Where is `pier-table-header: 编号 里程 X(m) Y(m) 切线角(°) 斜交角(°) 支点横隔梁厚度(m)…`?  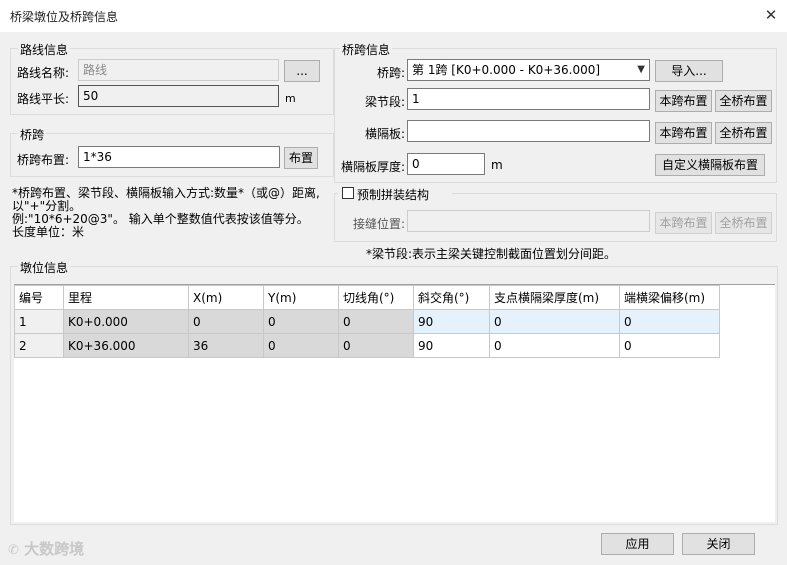 pier-table-header: 编号 里程 X(m) Y(m) 切线角(°) 斜交角(°) 支点横隔梁厚度(m)… is located at coordinates (367, 297).